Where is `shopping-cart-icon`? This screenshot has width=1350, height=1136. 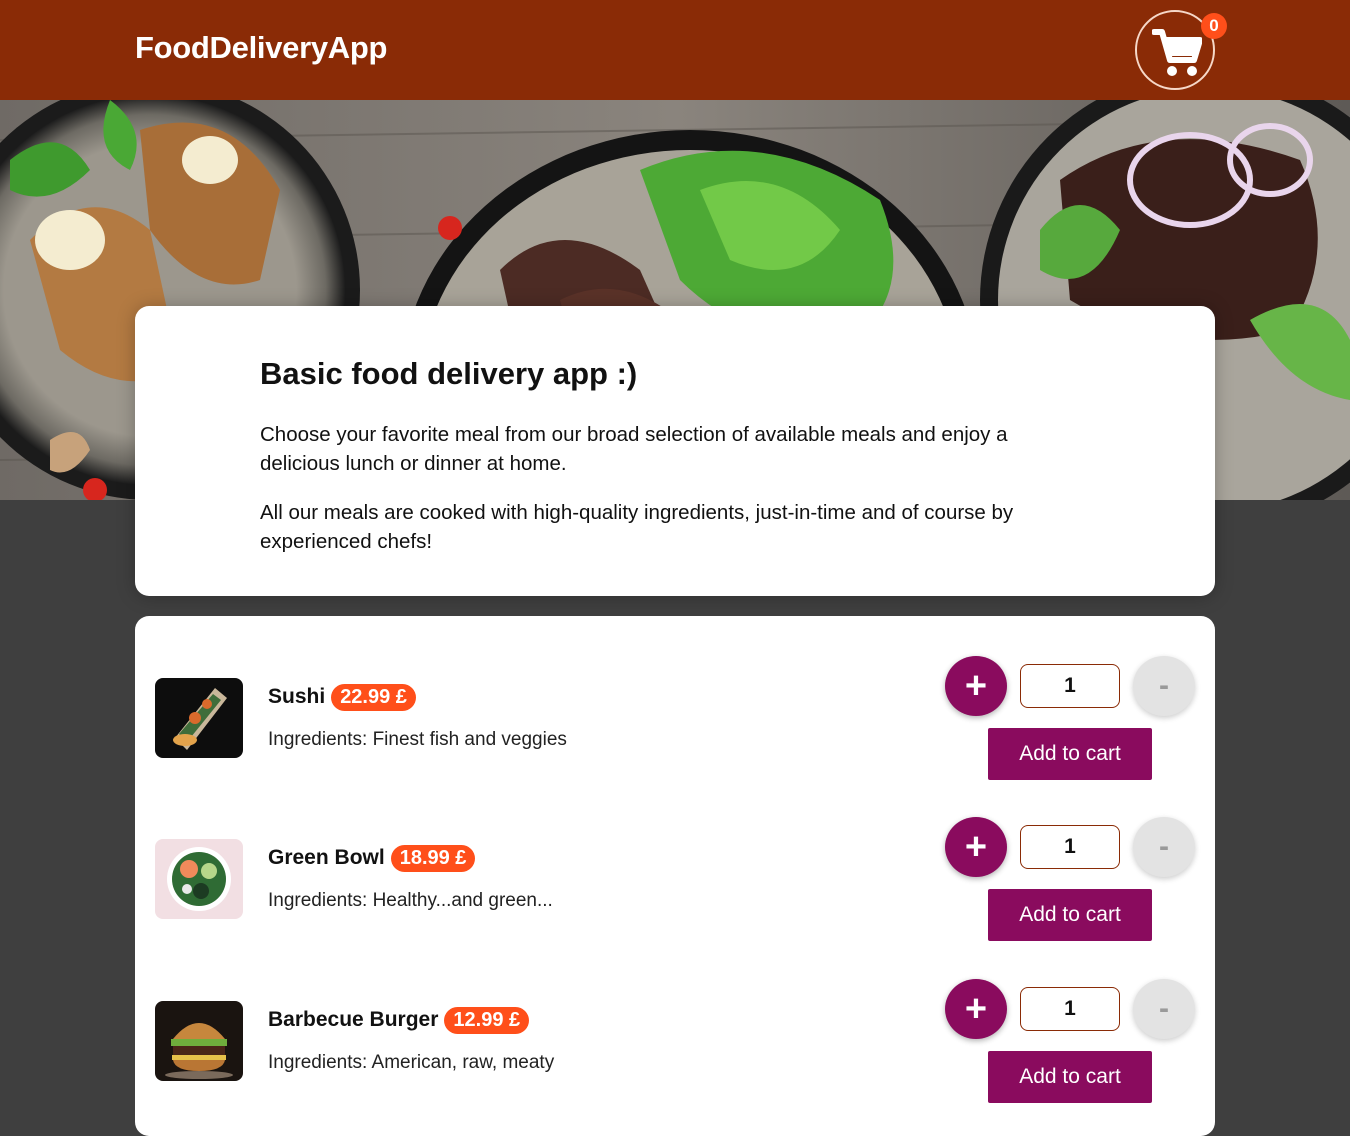 shopping-cart-icon is located at coordinates (1177, 52).